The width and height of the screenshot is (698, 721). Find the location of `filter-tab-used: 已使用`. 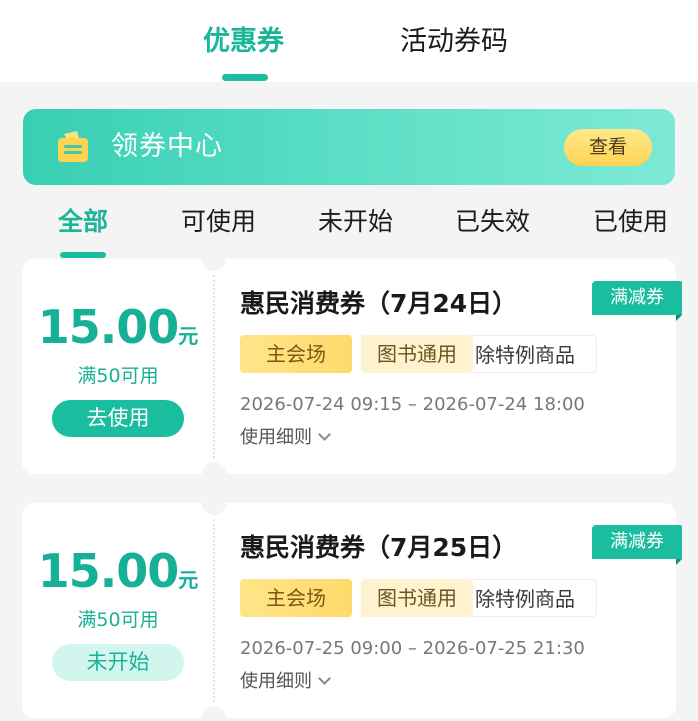

filter-tab-used: 已使用 is located at coordinates (630, 222).